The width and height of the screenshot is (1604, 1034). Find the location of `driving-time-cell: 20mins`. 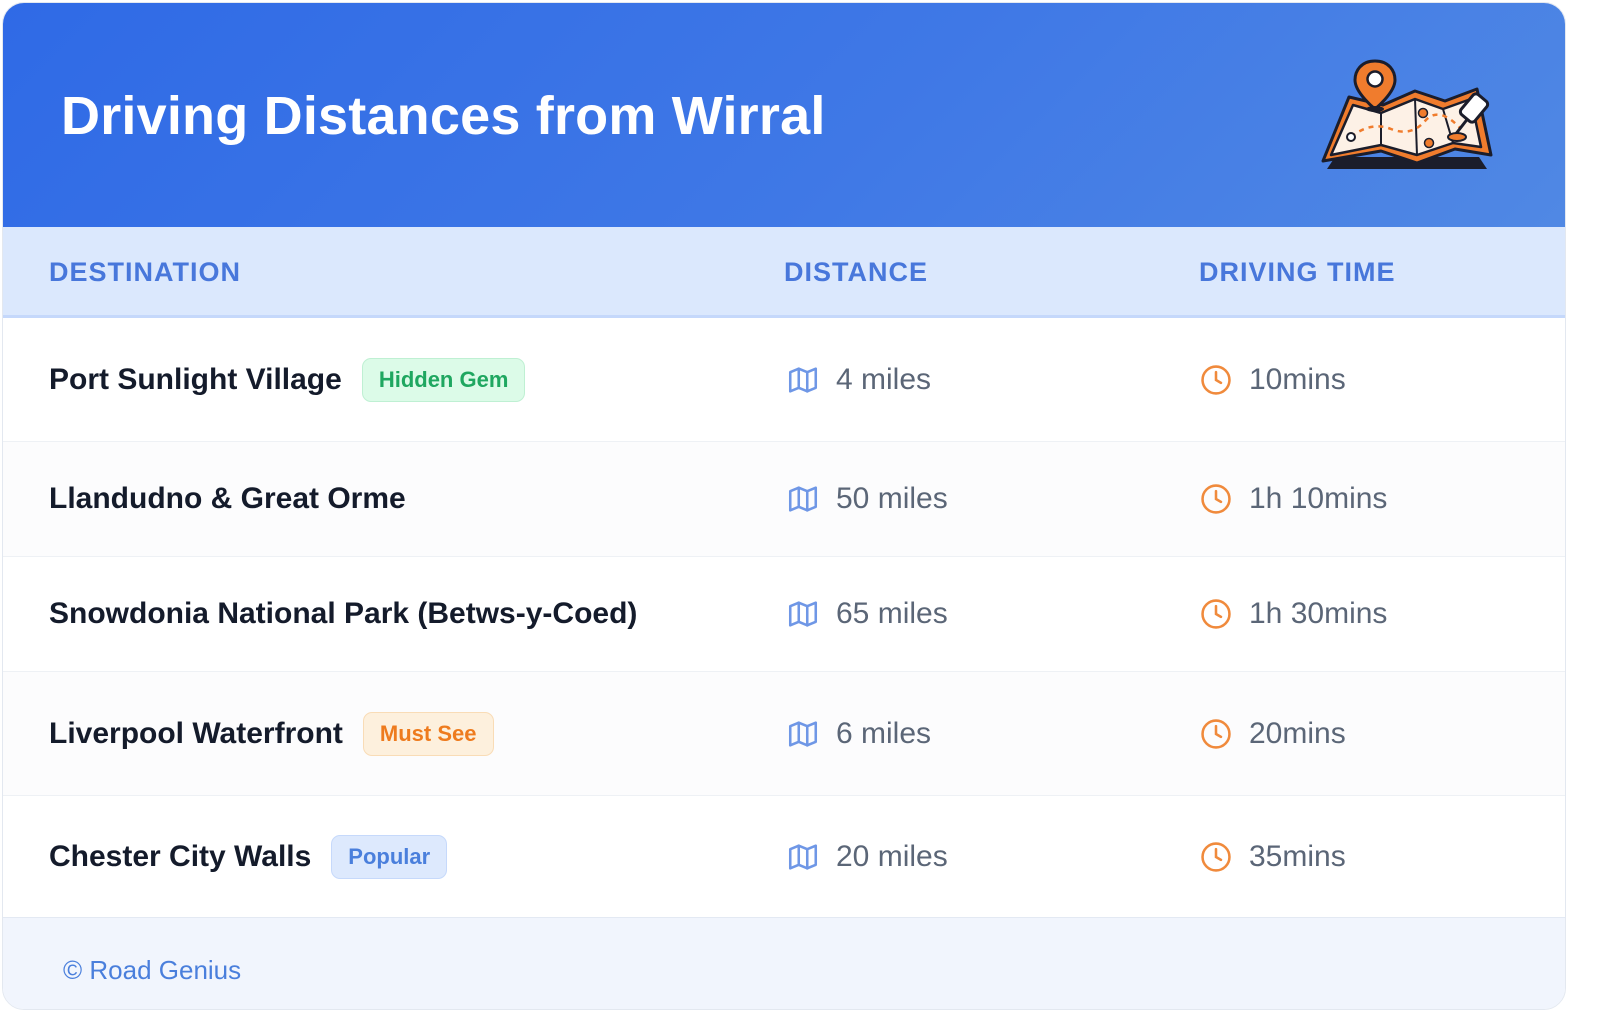

driving-time-cell: 20mins is located at coordinates (1272, 733).